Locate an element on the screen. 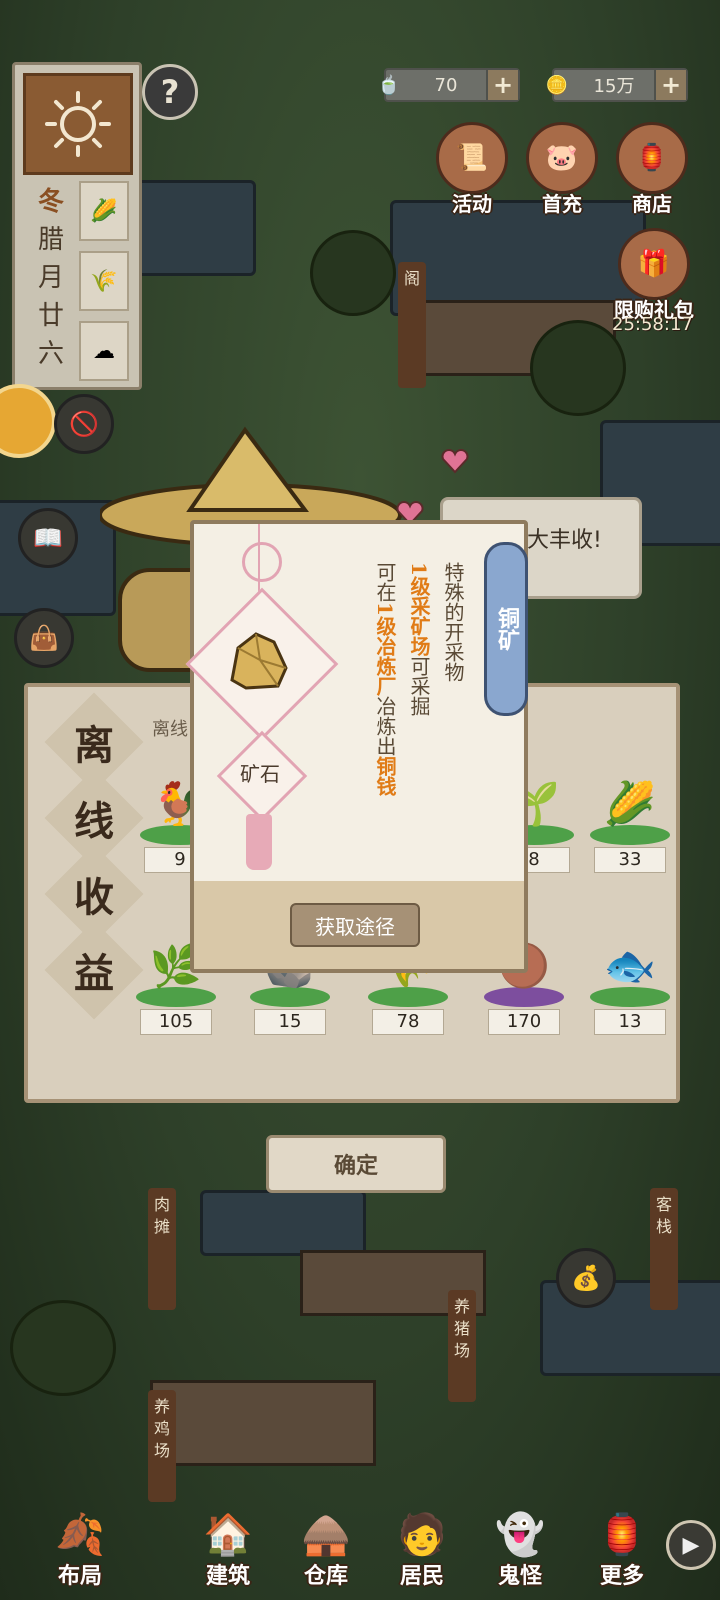 The width and height of the screenshot is (720, 1600). resource-count: 105 is located at coordinates (176, 1022).